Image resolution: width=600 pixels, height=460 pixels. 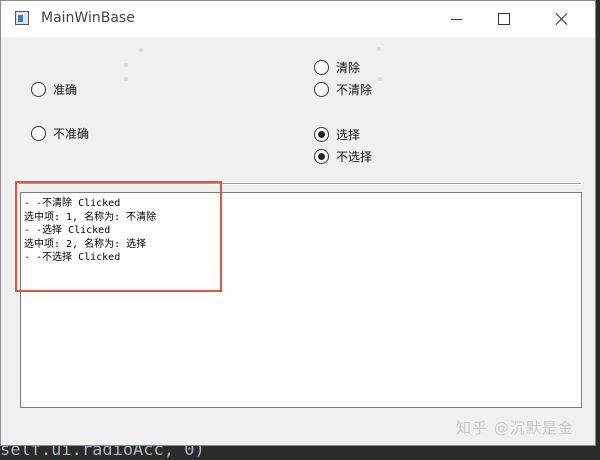 I want to click on minimize-button, so click(x=456, y=19).